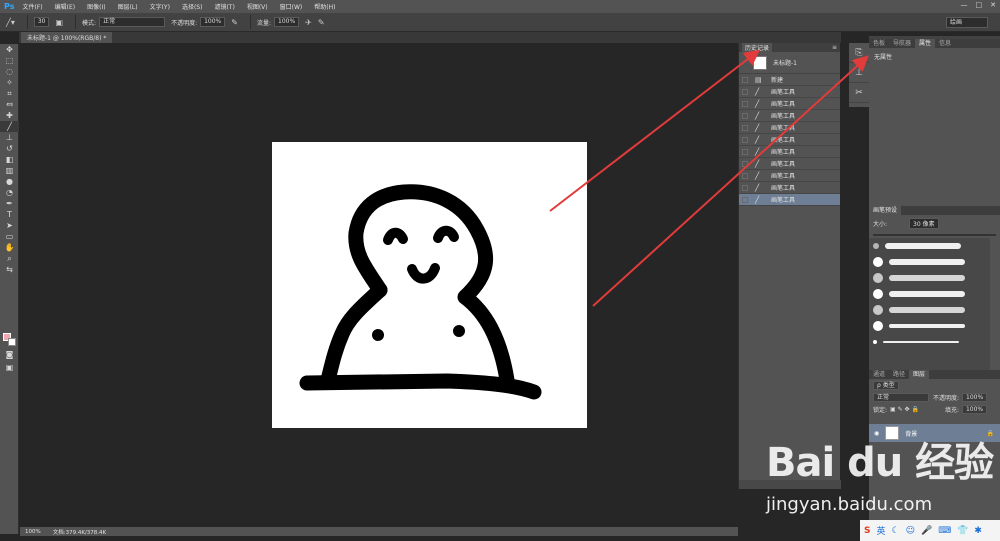 This screenshot has height=541, width=1000. Describe the element at coordinates (9, 148) in the screenshot. I see `history-brush-tool-icon: ↺` at that location.